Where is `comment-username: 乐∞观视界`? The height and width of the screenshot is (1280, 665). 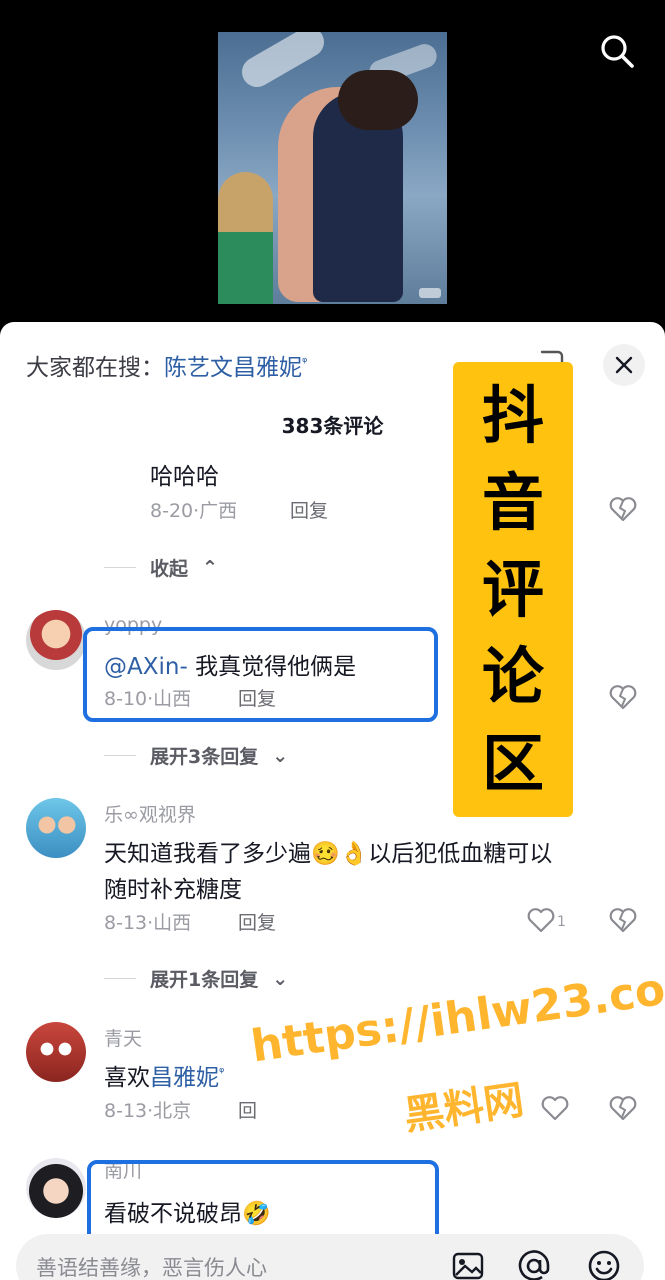 comment-username: 乐∞观视界 is located at coordinates (150, 813).